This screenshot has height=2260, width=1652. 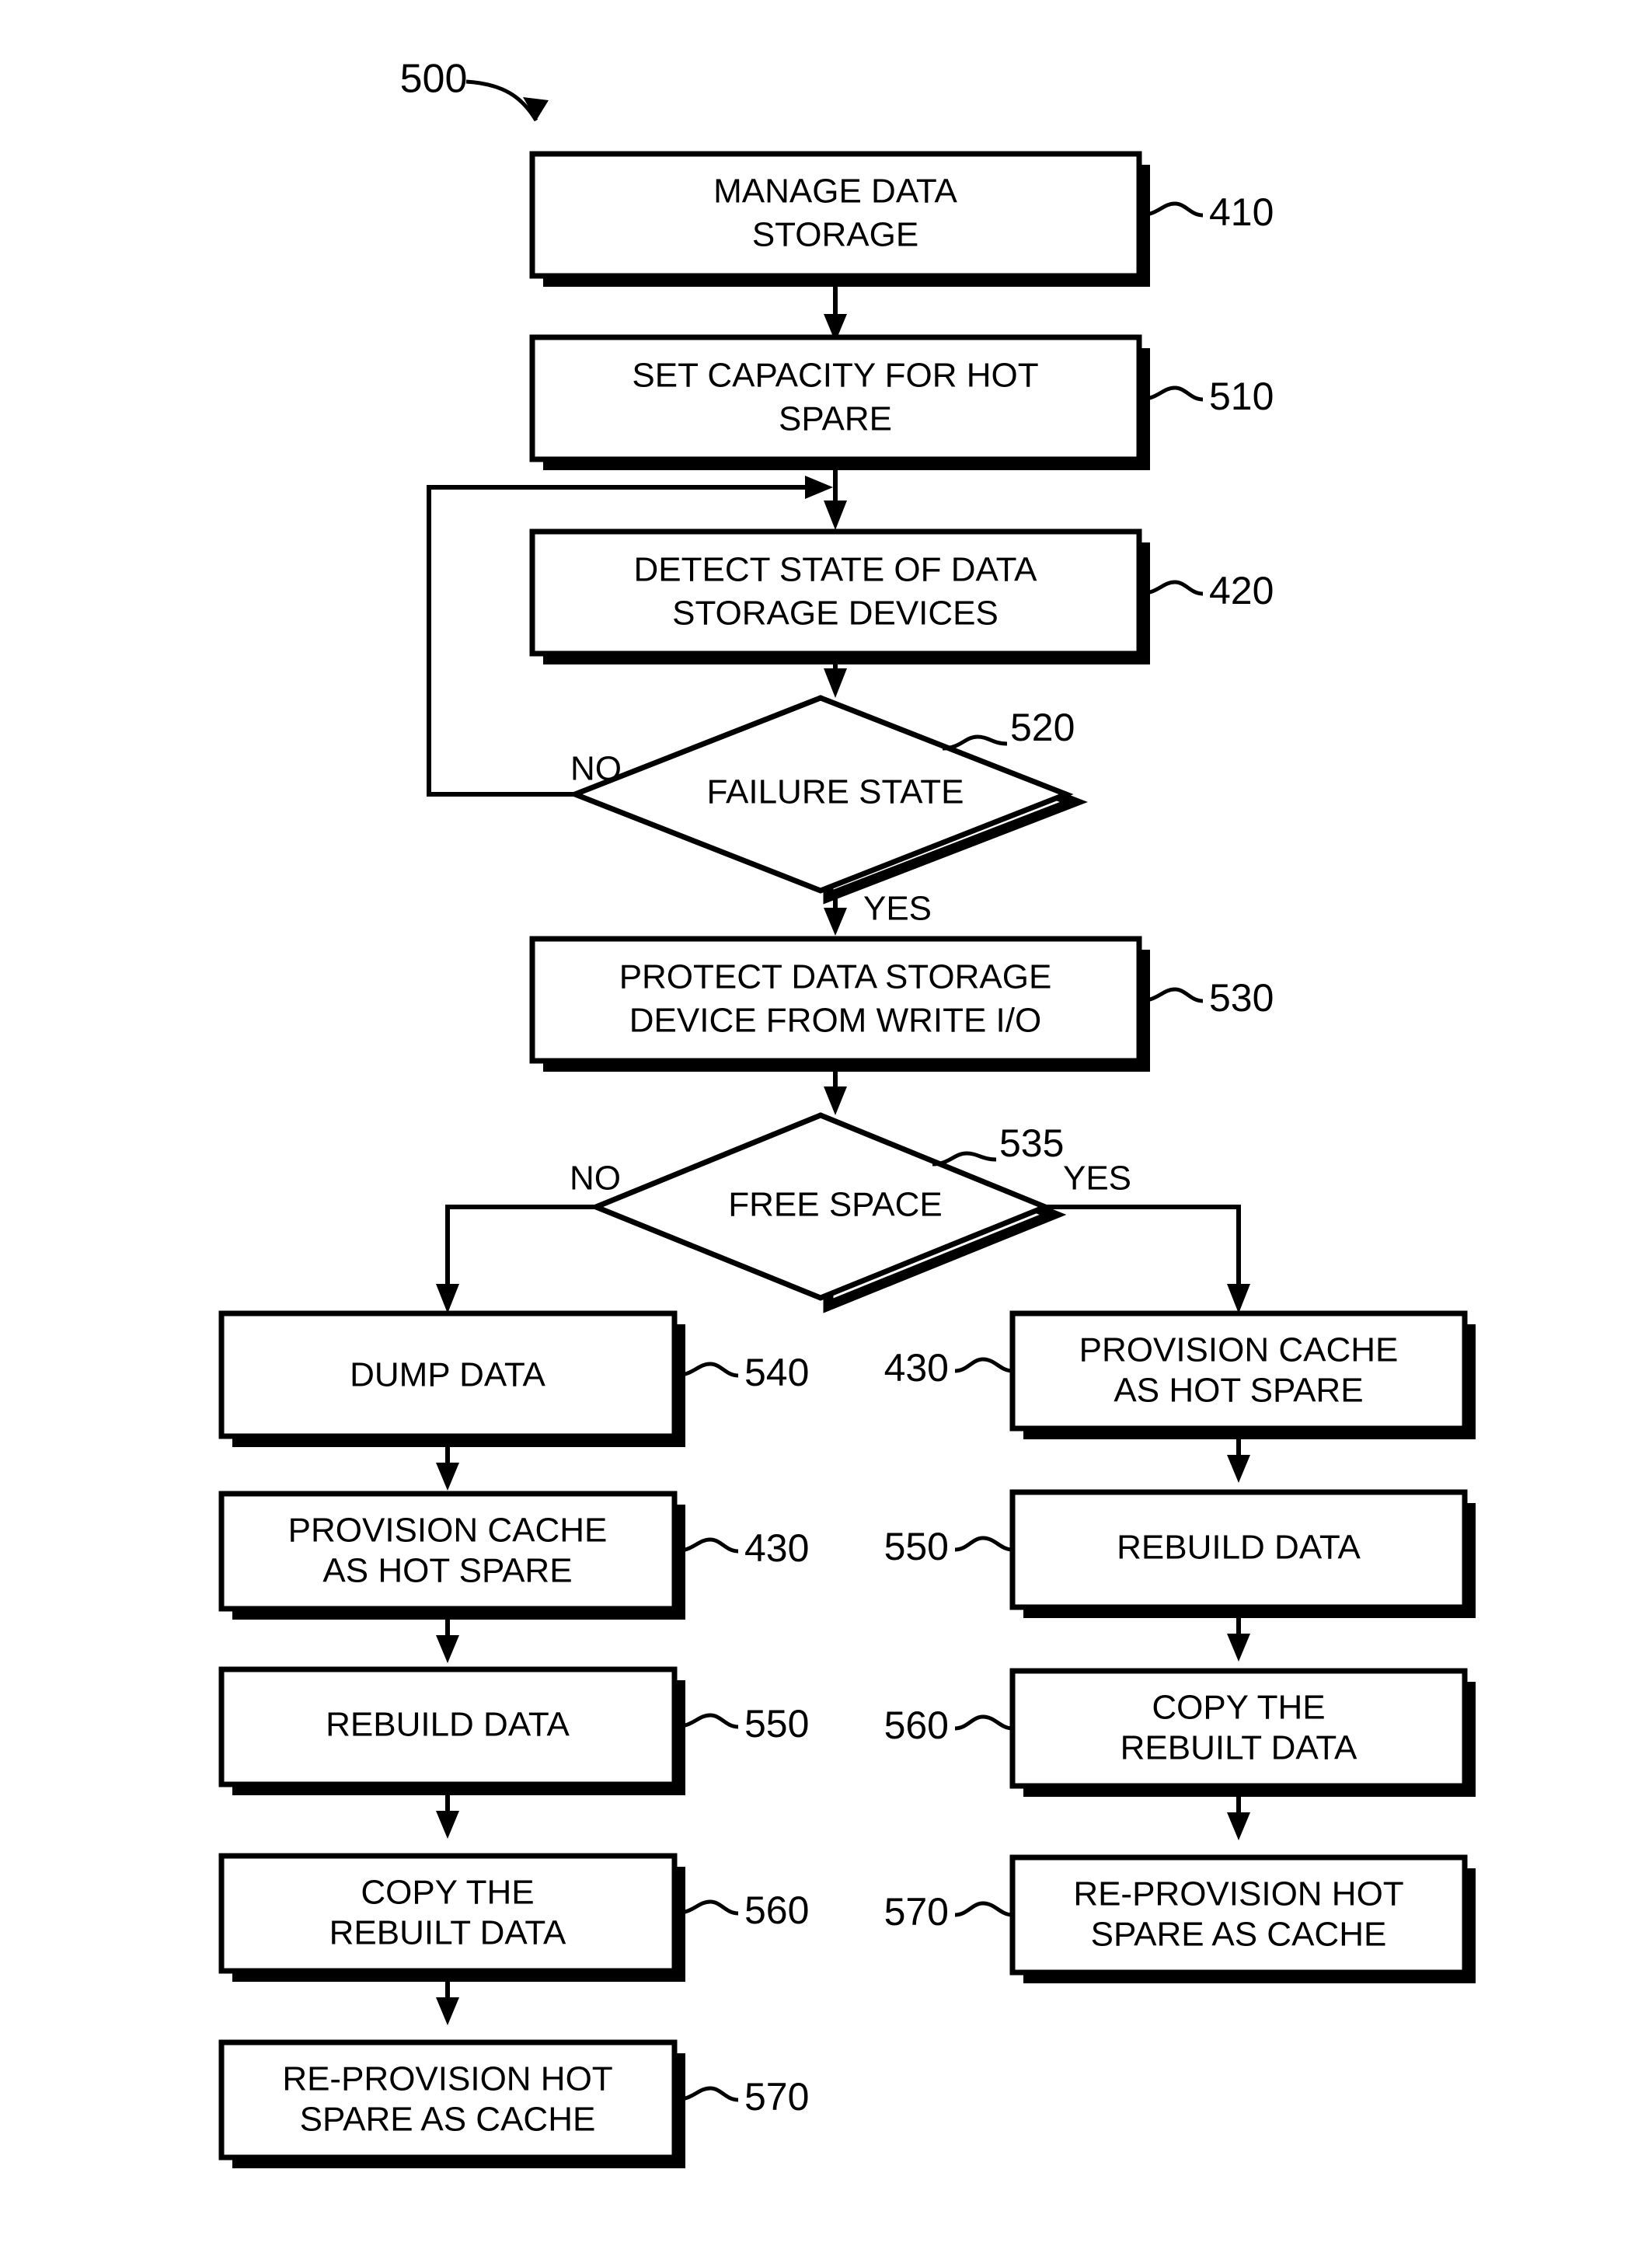 I want to click on node-set-capacity-hot-spare: SET CAPACITY FOR HOT SPARE 510, so click(x=901, y=402).